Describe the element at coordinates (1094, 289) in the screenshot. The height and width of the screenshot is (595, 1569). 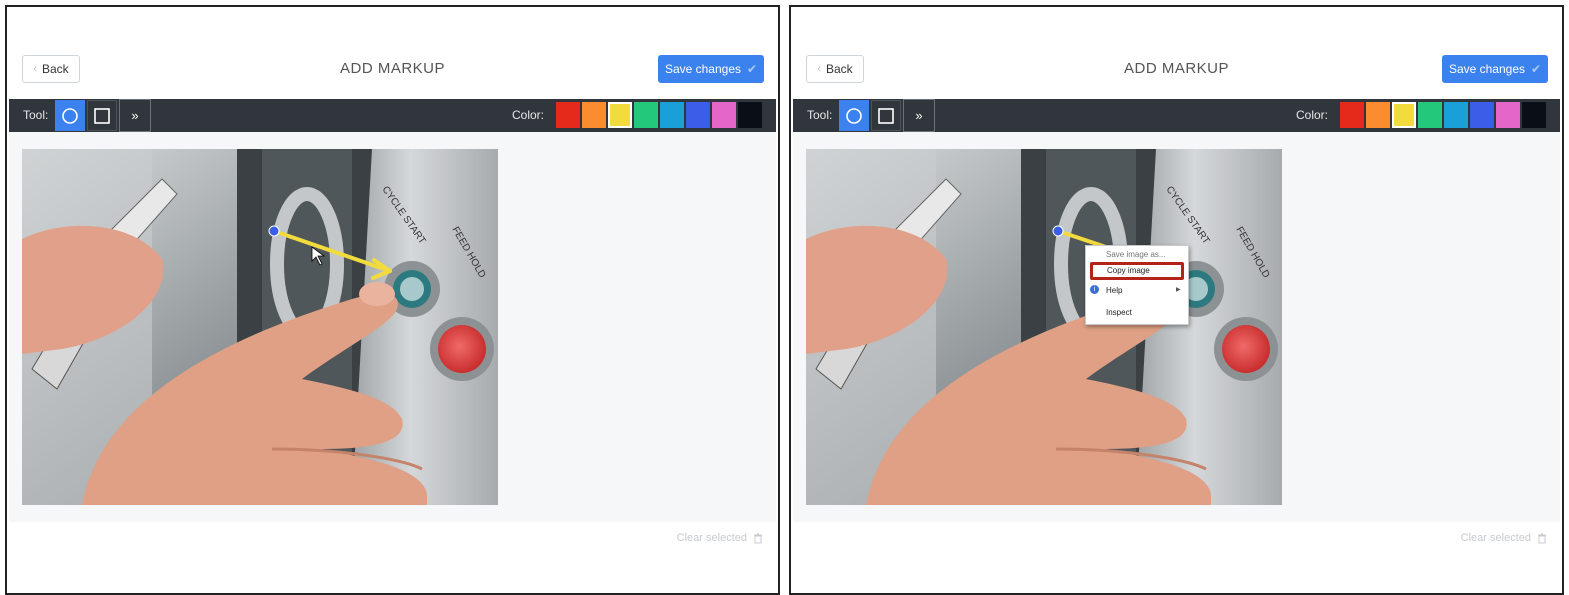
I see `help-circle-icon: i` at that location.